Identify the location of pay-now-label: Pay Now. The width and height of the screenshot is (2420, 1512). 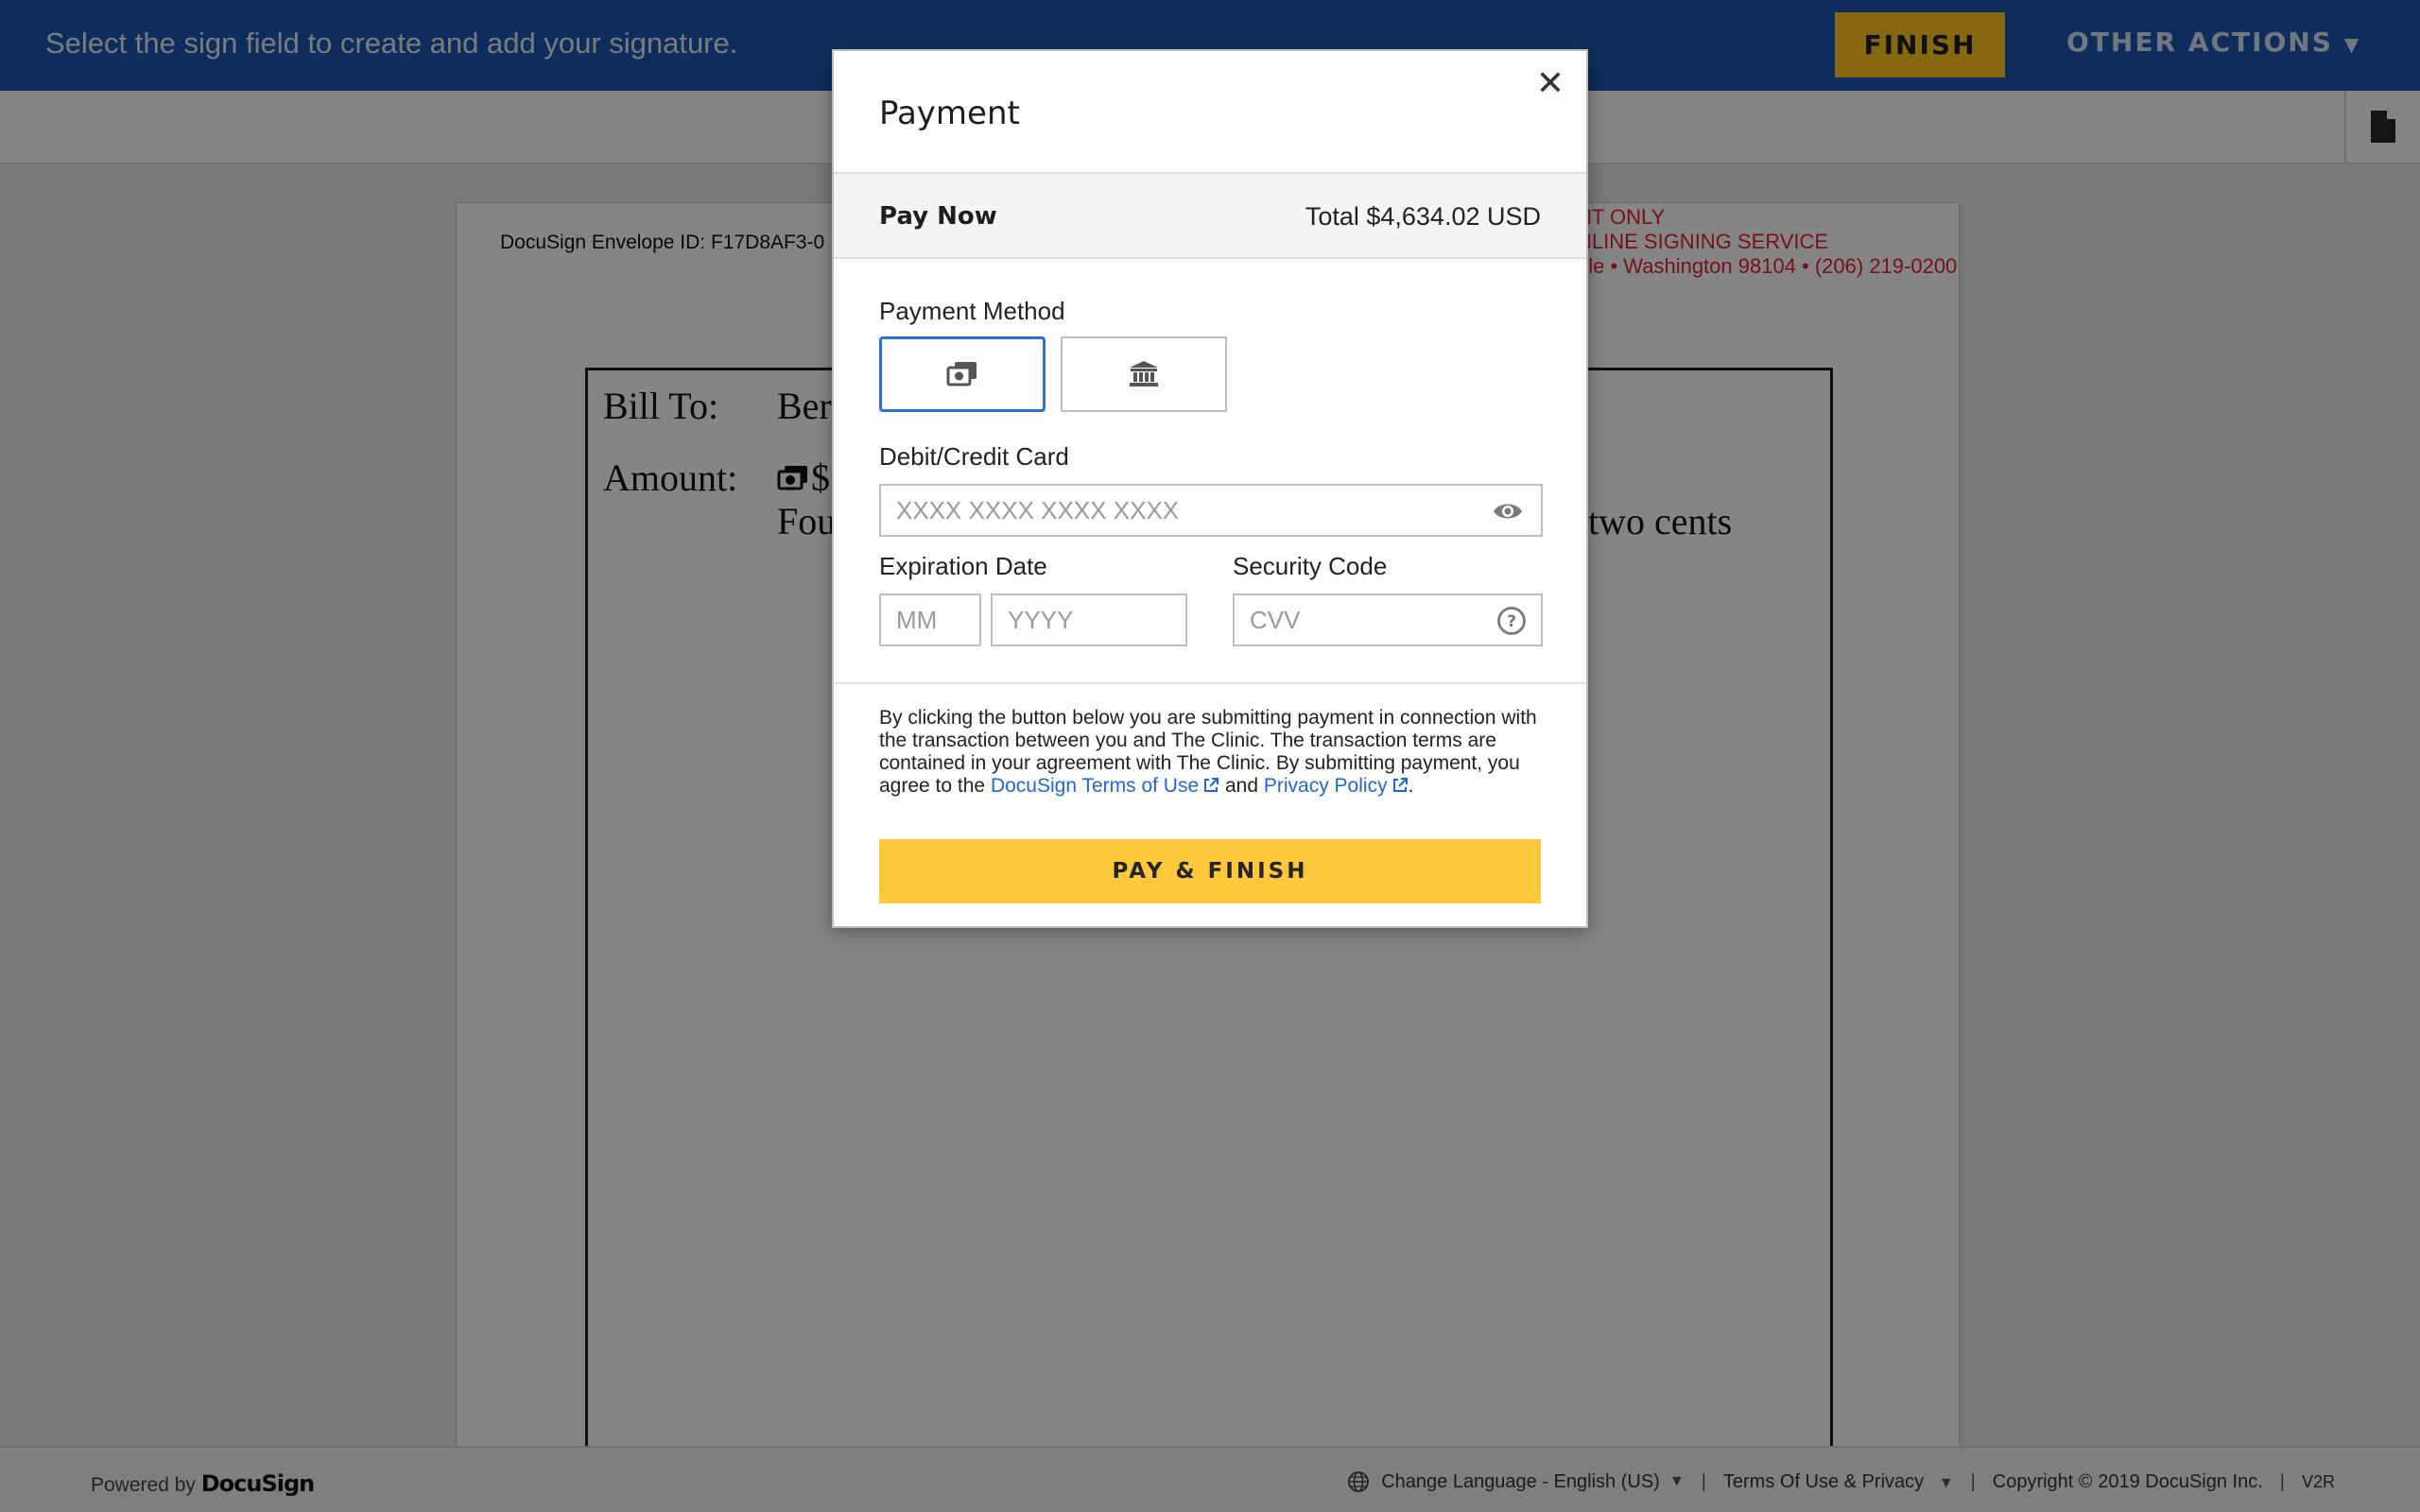
(938, 216).